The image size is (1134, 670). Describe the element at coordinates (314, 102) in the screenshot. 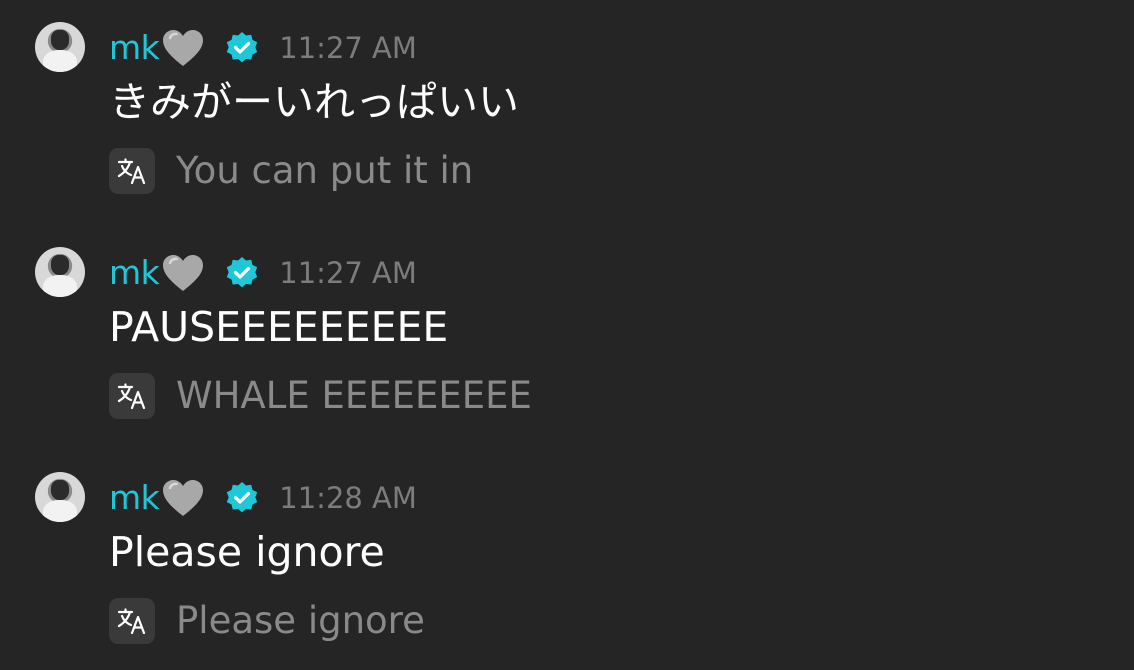

I see `message-text: きみがーいれっぱいい` at that location.